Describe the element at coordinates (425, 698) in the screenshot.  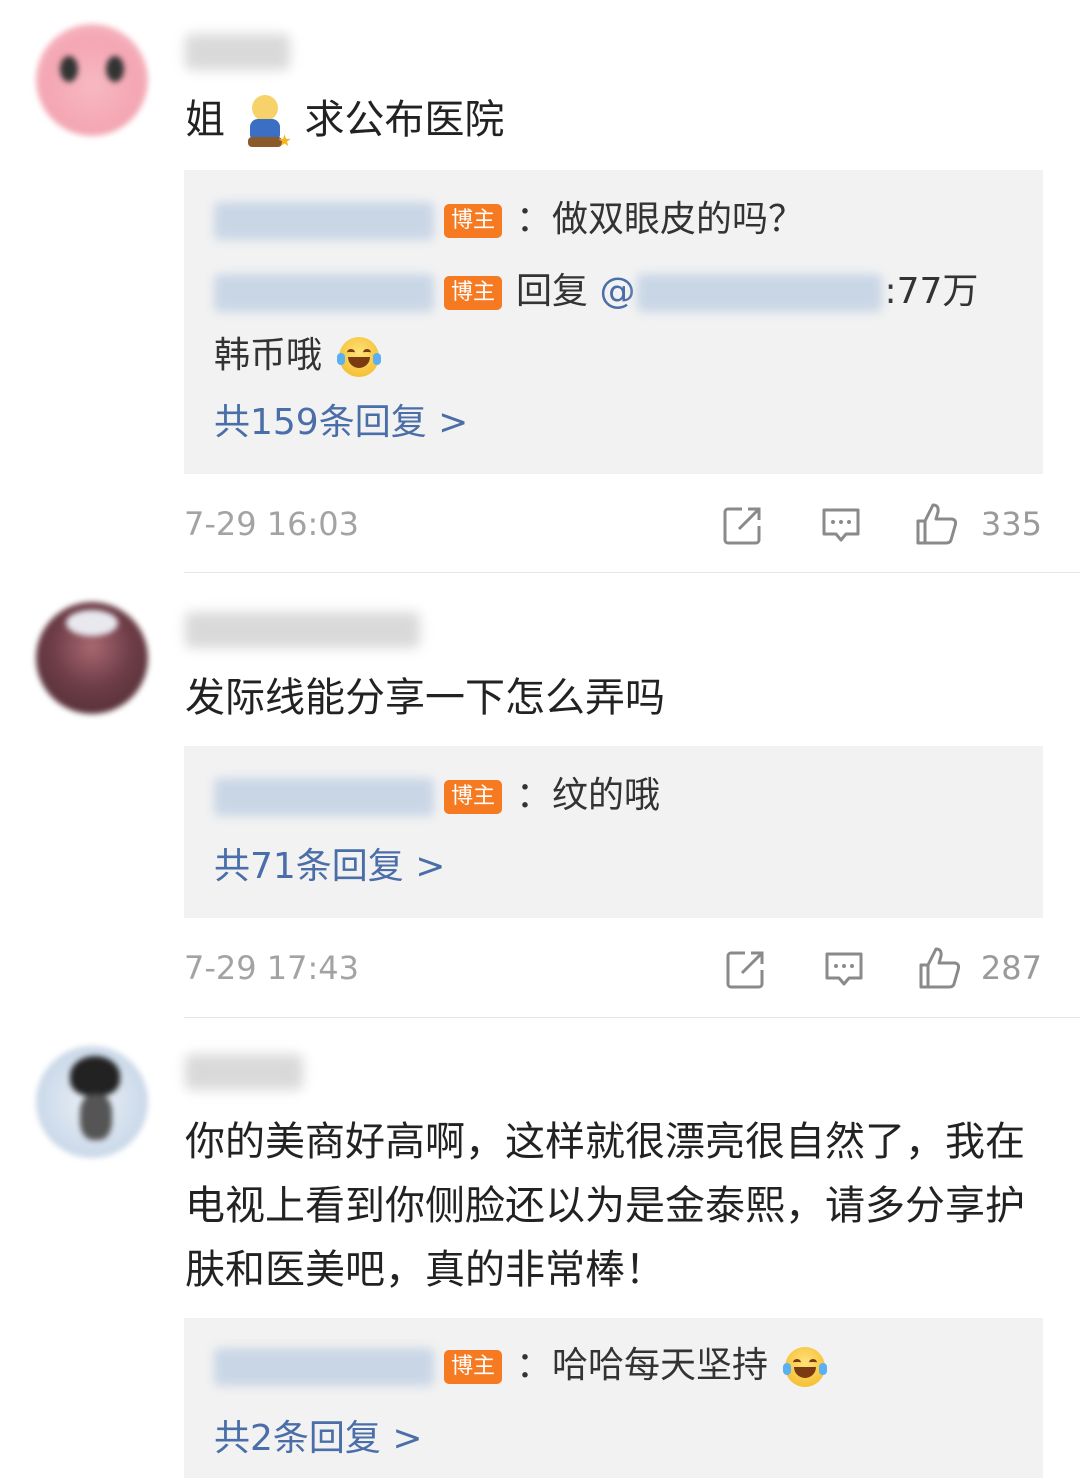
I see `comment-text: 发际线能分享一下怎么弄吗` at that location.